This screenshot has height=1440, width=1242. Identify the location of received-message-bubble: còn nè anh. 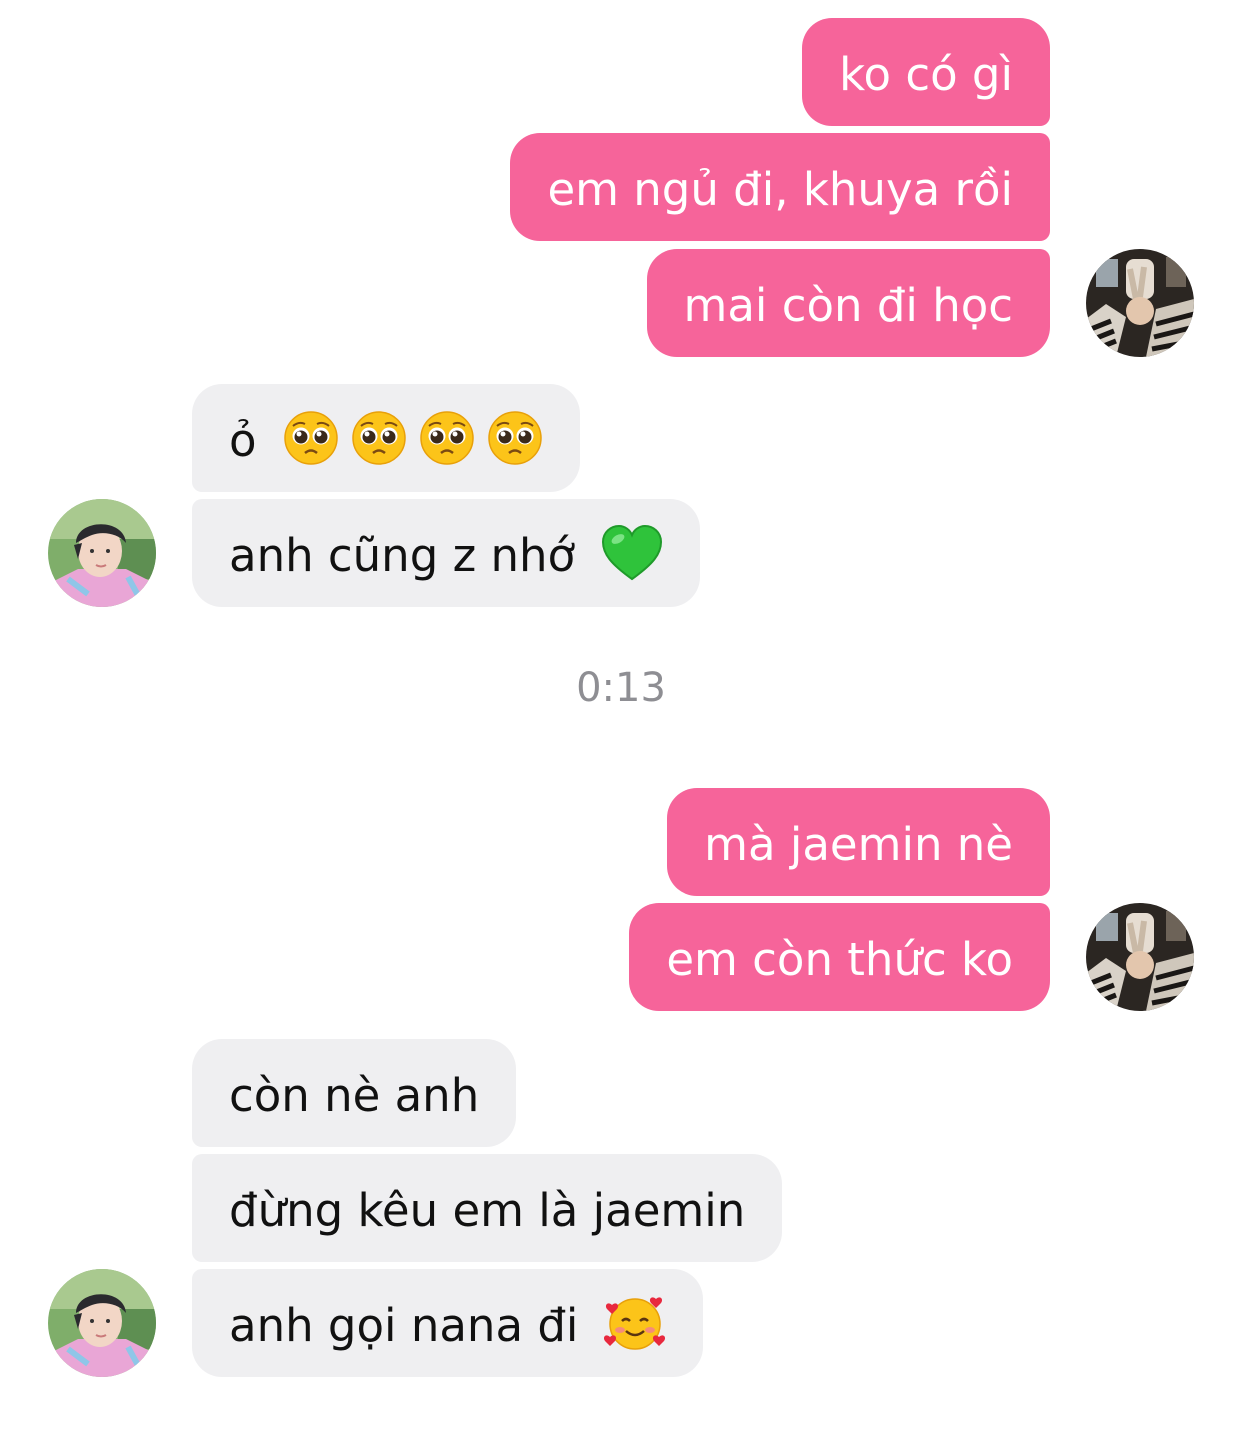
(354, 1093).